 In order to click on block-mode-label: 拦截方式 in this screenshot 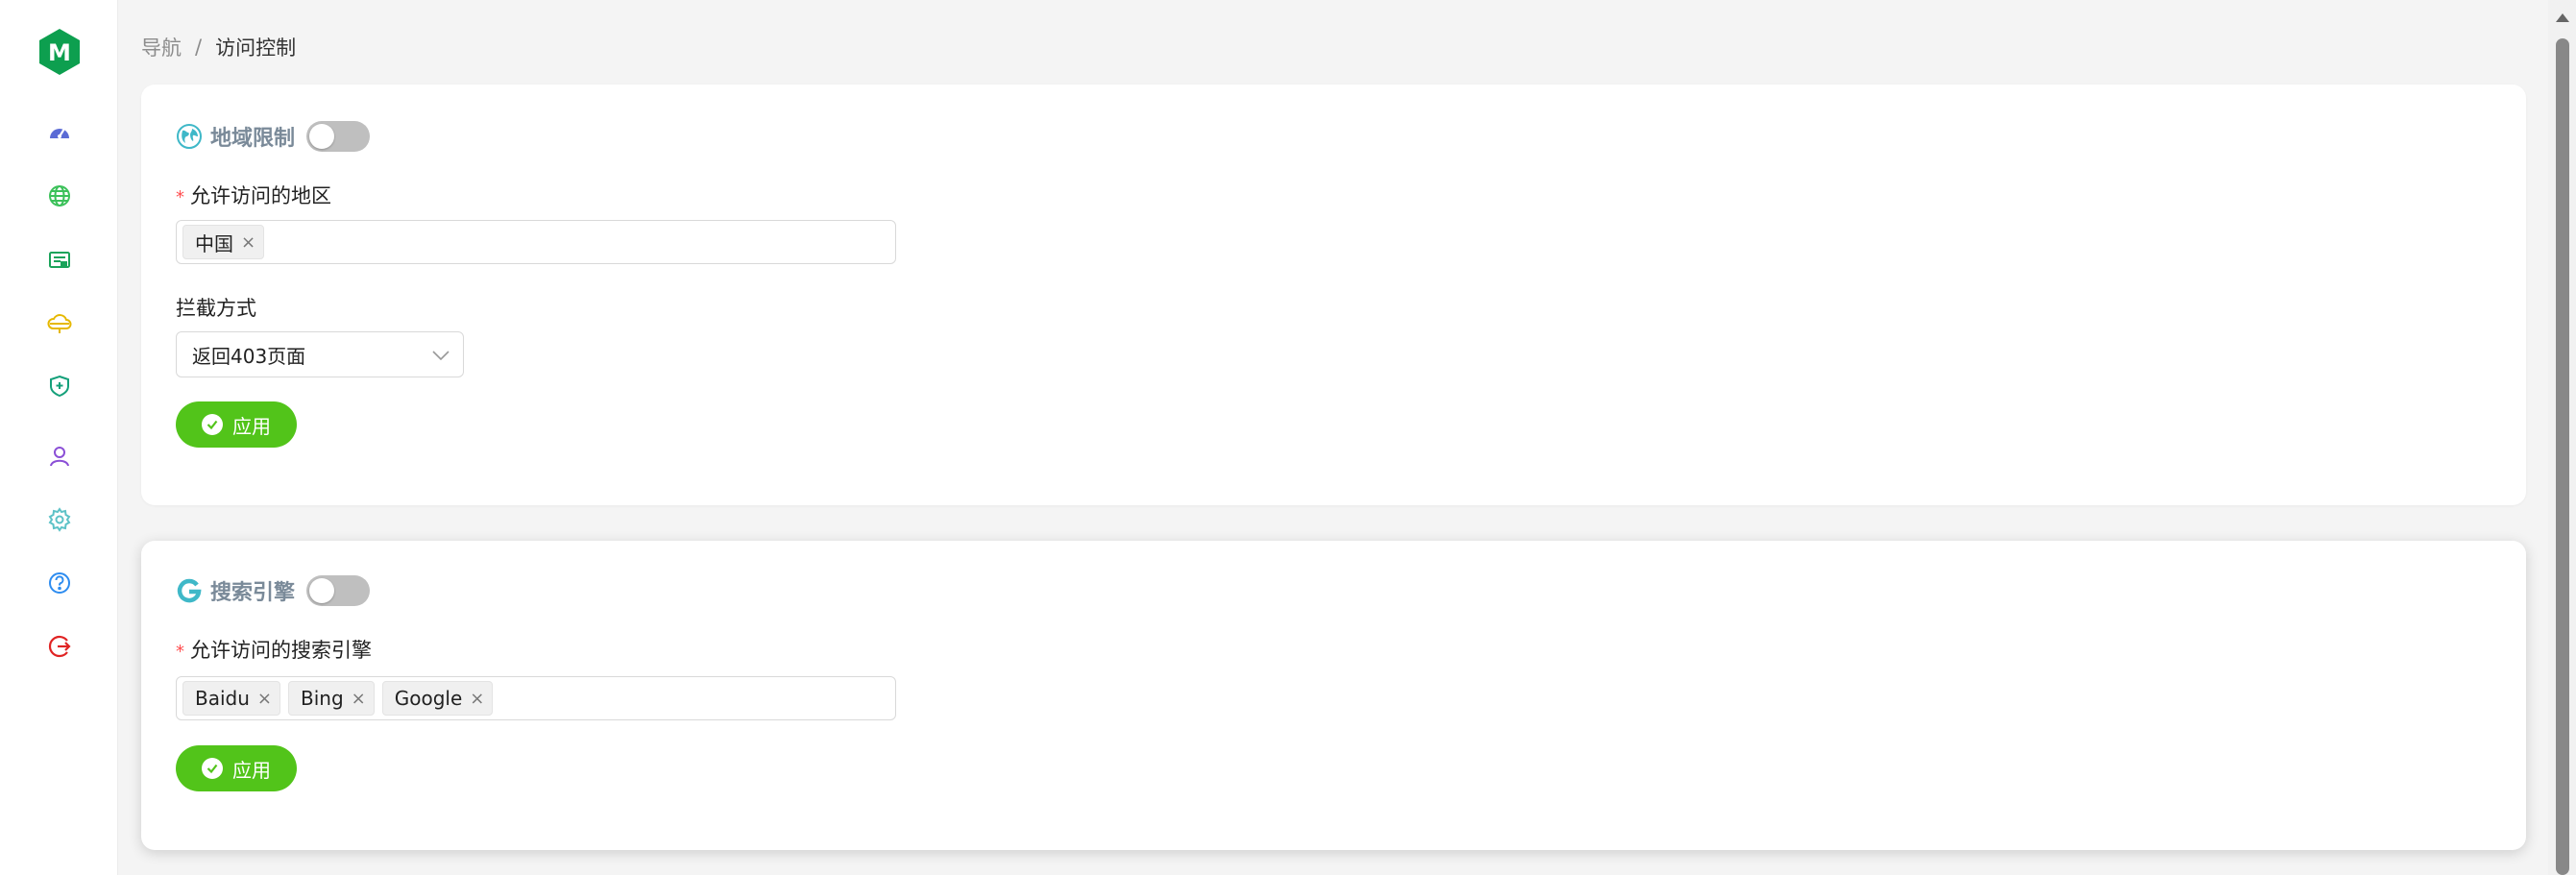, I will do `click(216, 308)`.